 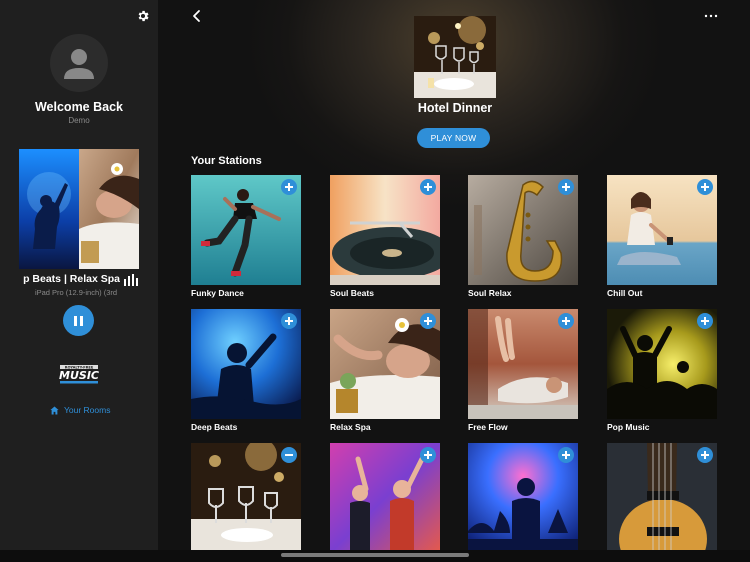 What do you see at coordinates (490, 293) in the screenshot?
I see `station-name: Soul Relax` at bounding box center [490, 293].